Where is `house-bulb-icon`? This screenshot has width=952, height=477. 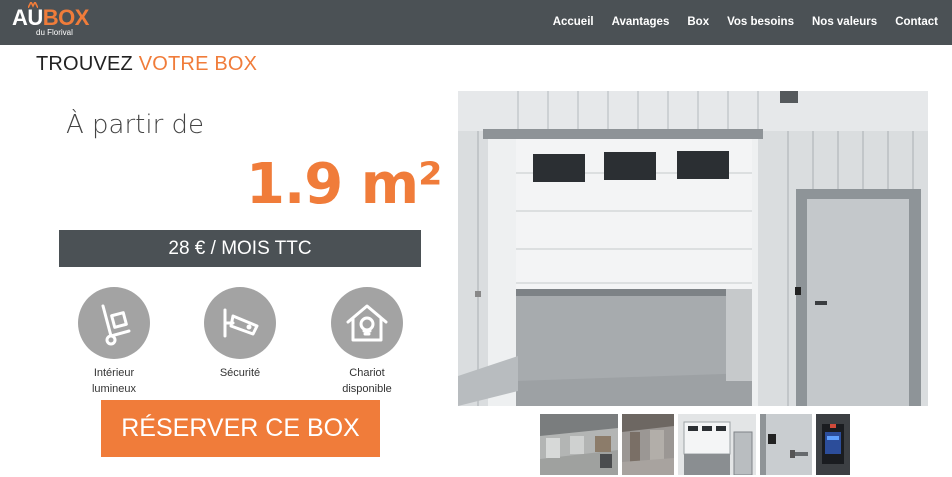 house-bulb-icon is located at coordinates (367, 323).